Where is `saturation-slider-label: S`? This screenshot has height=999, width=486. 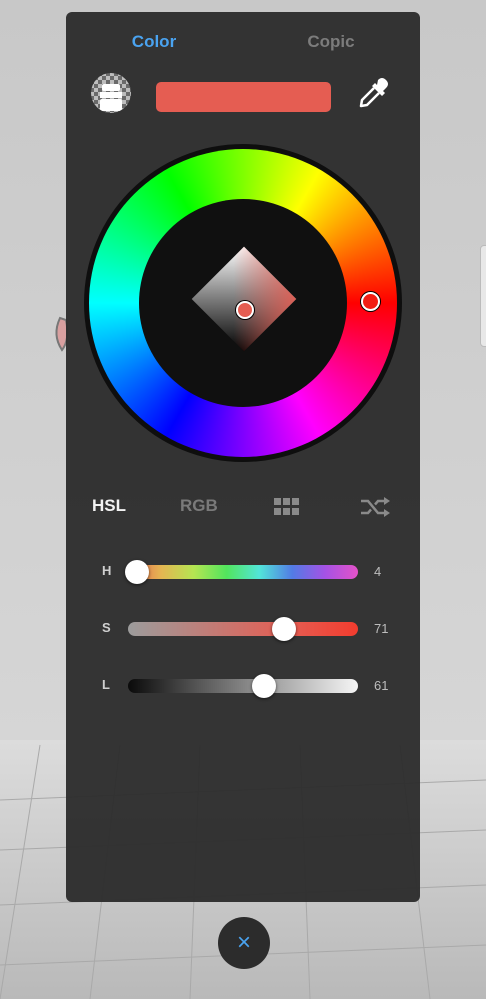
saturation-slider-label: S is located at coordinates (106, 627).